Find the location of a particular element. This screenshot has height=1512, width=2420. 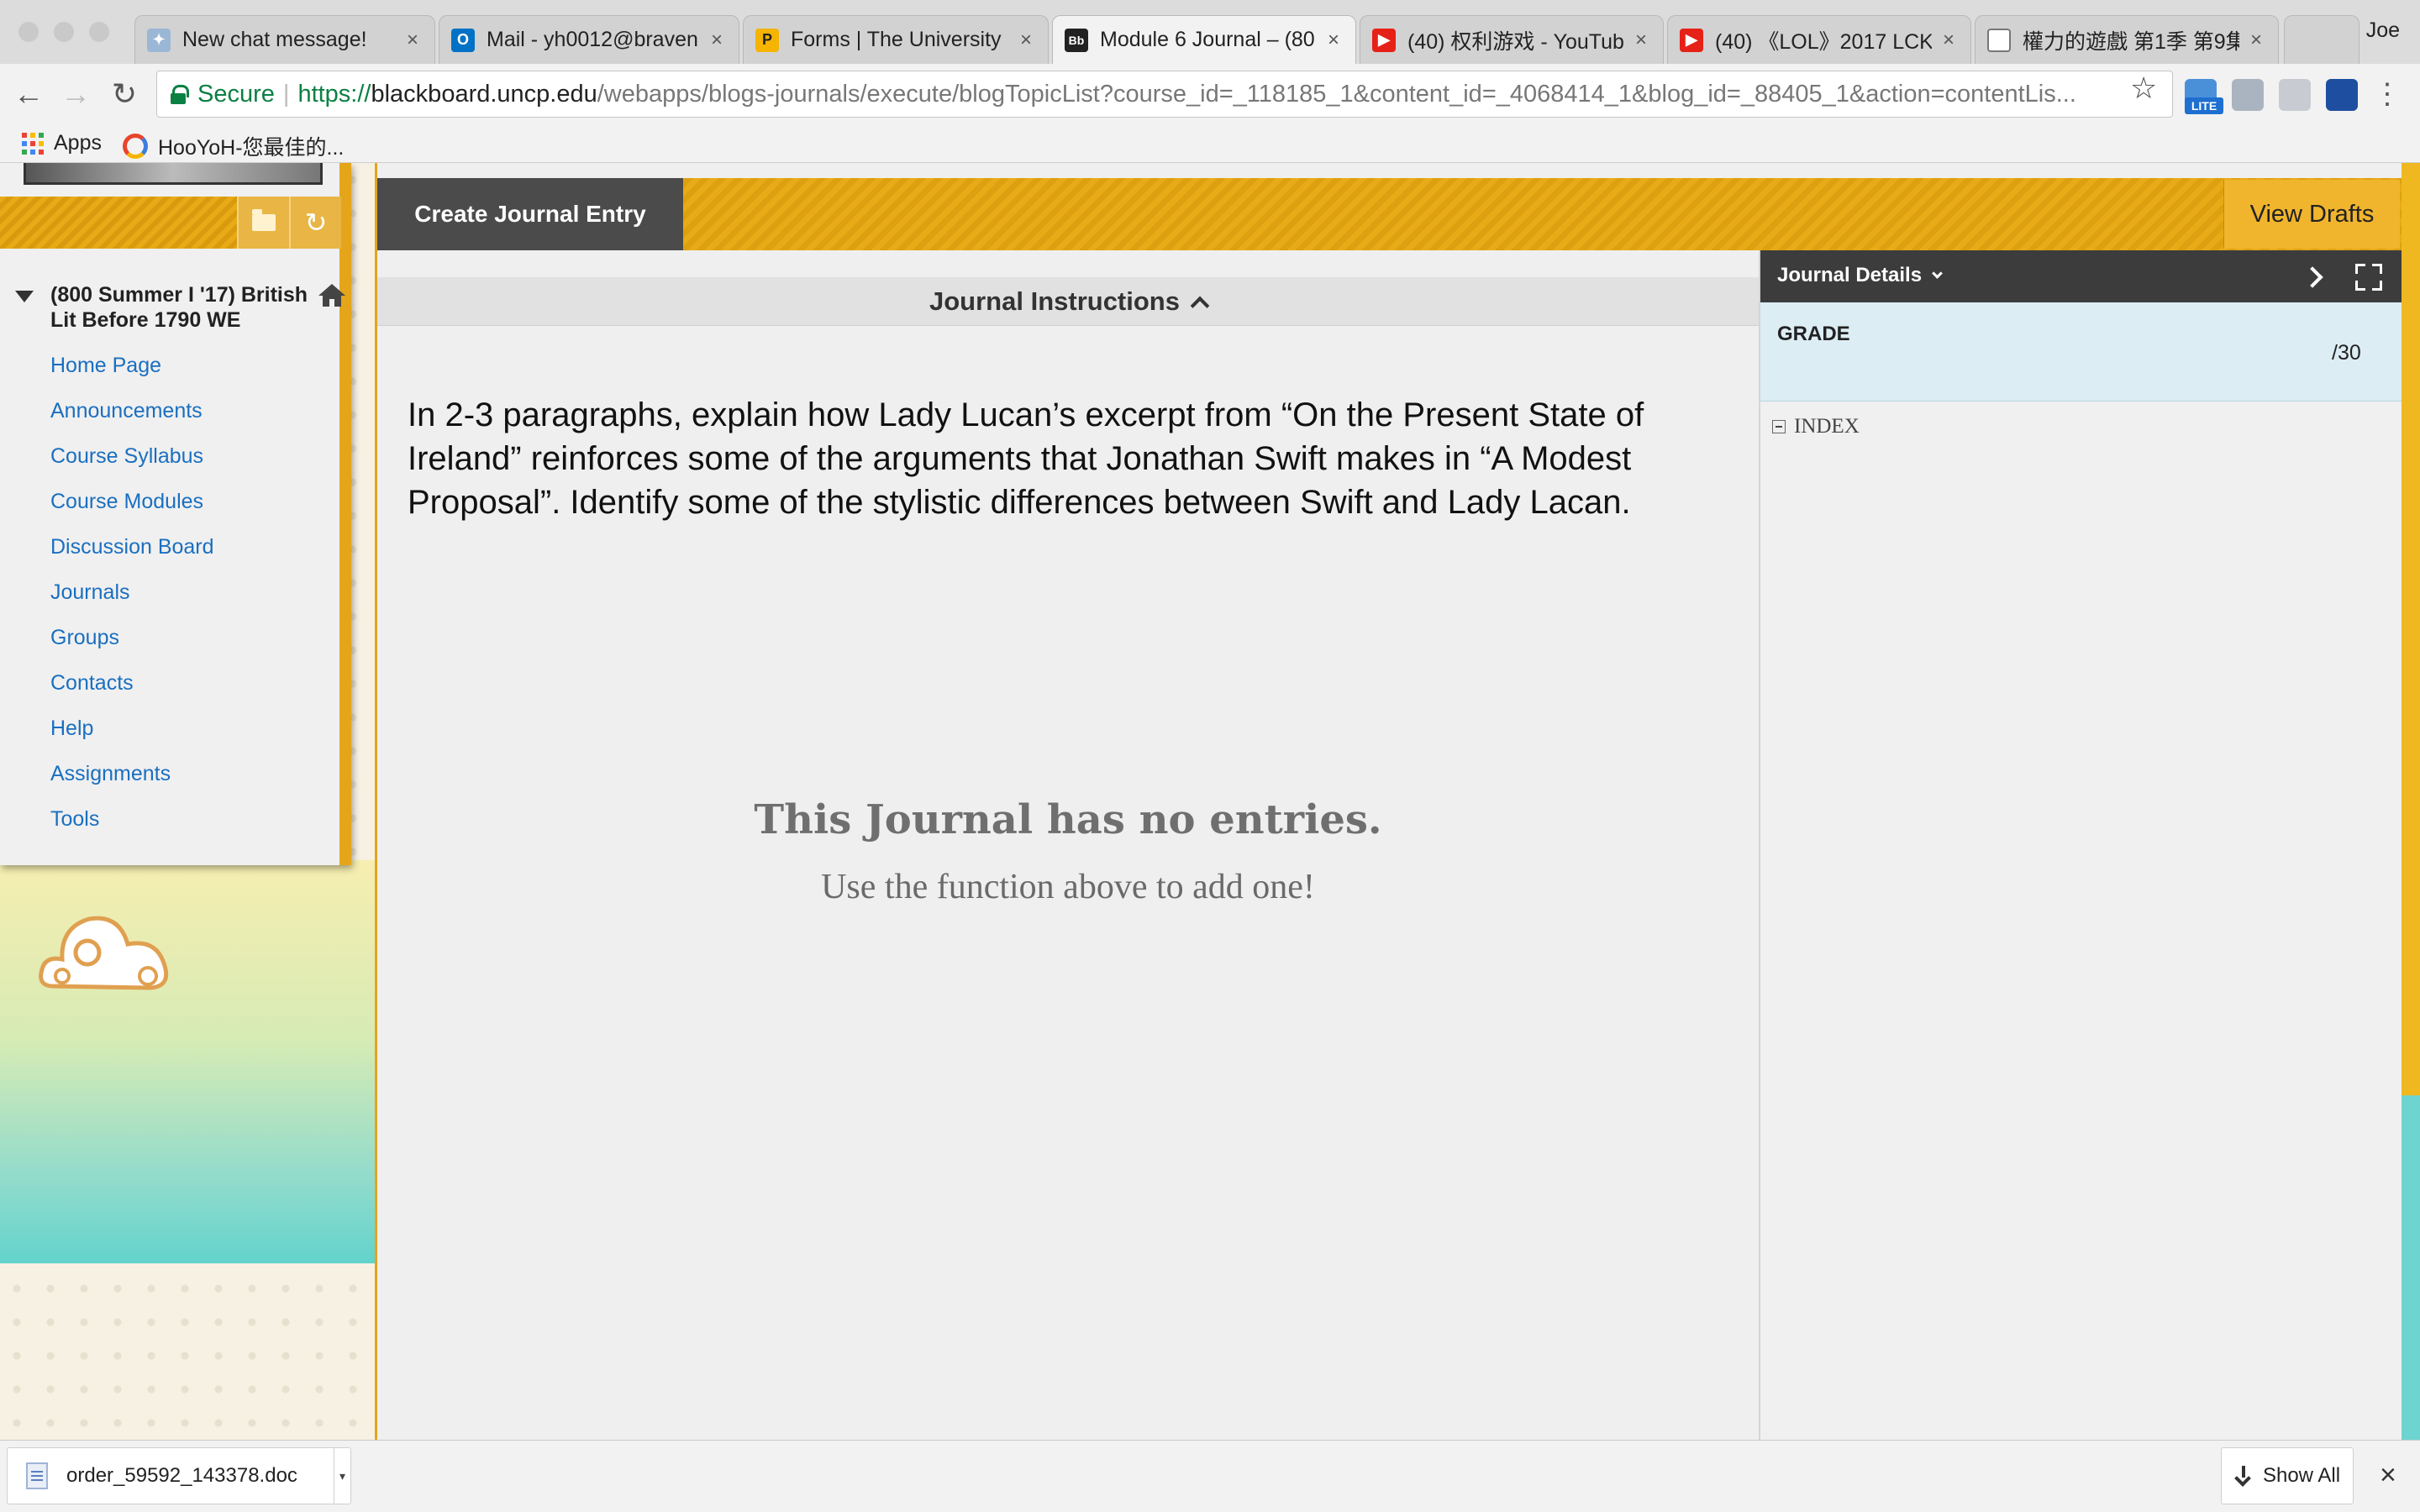

url-scheme: https:// is located at coordinates (334, 94).